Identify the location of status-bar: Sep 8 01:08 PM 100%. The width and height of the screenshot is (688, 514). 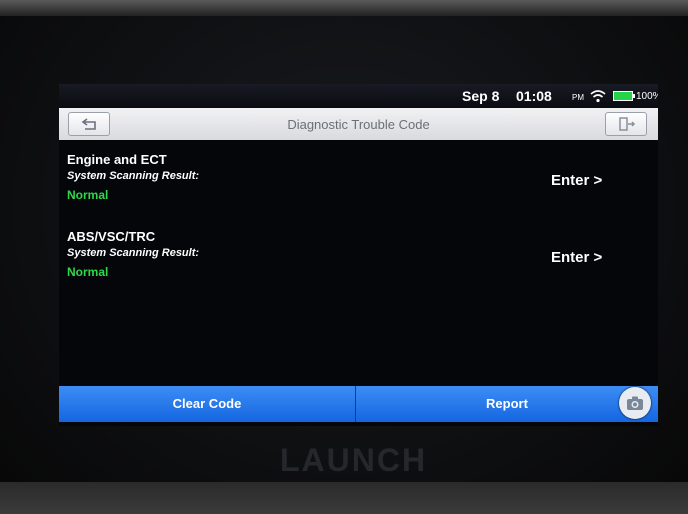
(358, 96).